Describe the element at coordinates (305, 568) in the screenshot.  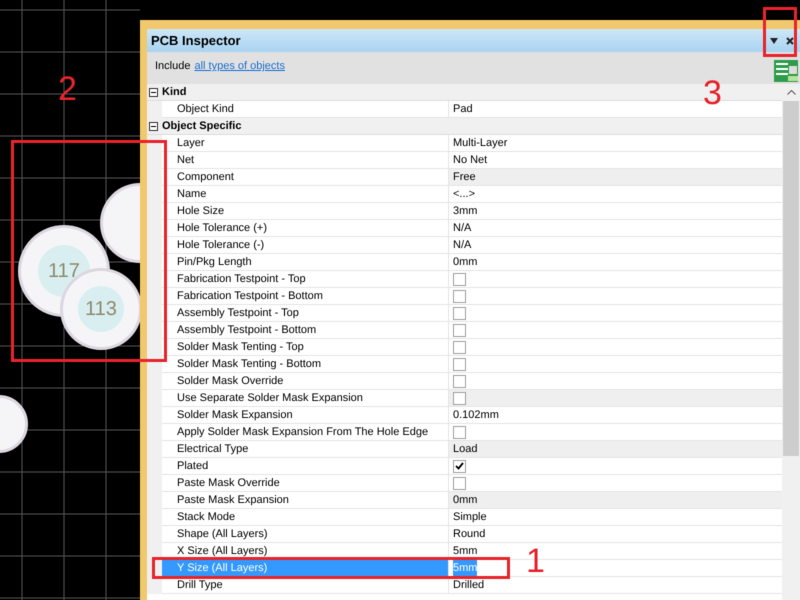
I see `property-name: Y Size (All Layers)` at that location.